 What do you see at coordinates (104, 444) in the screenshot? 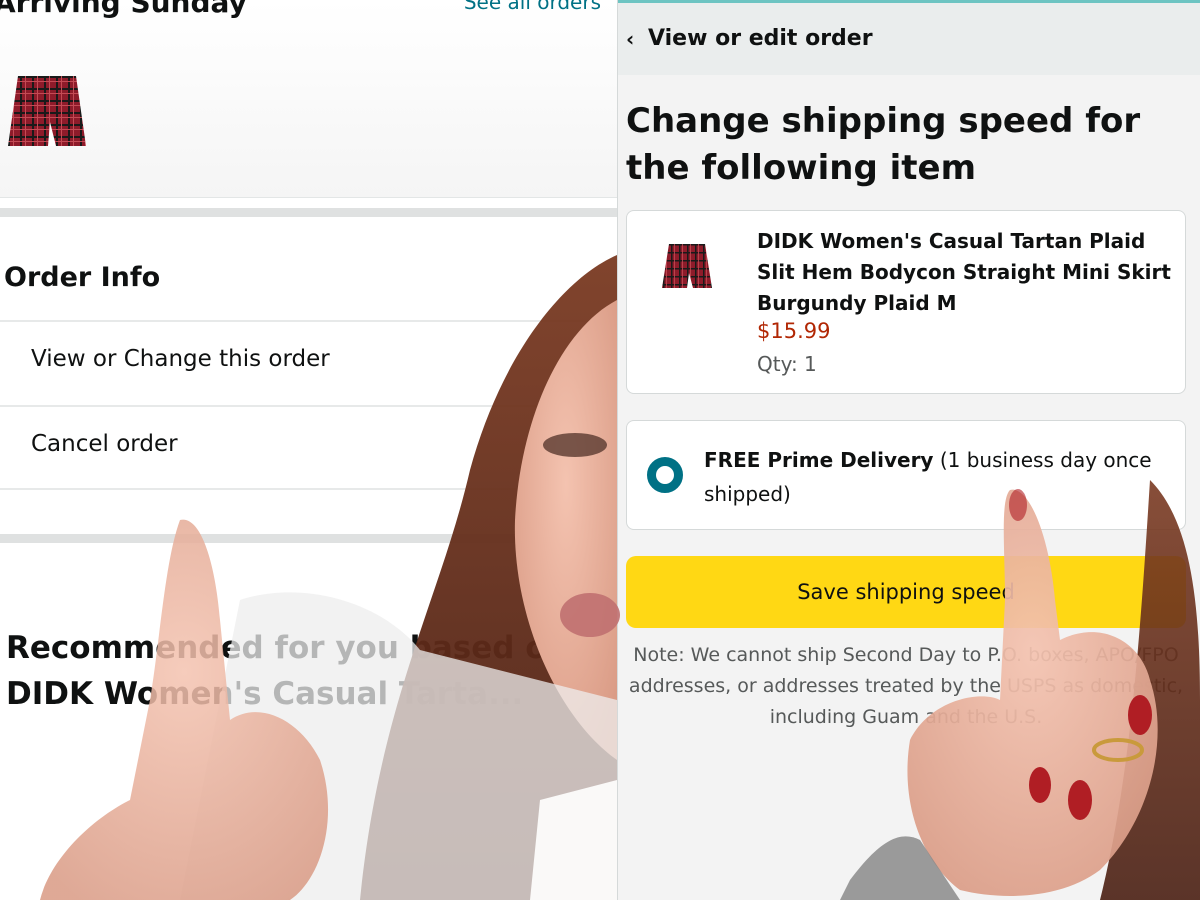
I see `cancel-order-label: Cancel order` at bounding box center [104, 444].